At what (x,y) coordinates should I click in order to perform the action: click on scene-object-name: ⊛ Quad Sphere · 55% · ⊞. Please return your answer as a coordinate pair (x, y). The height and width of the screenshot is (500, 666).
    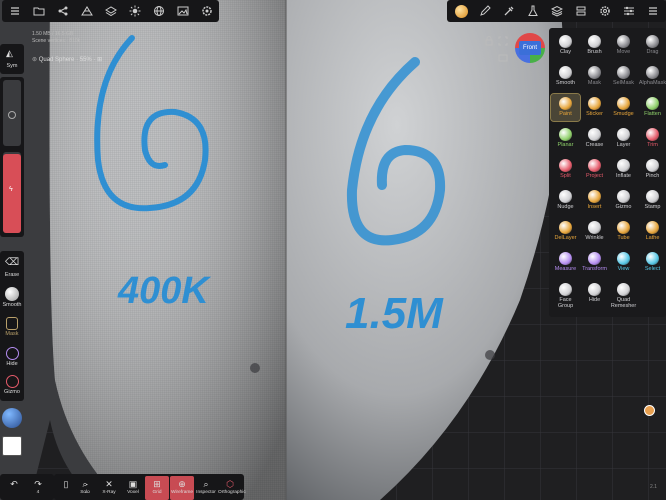
    Looking at the image, I should click on (67, 59).